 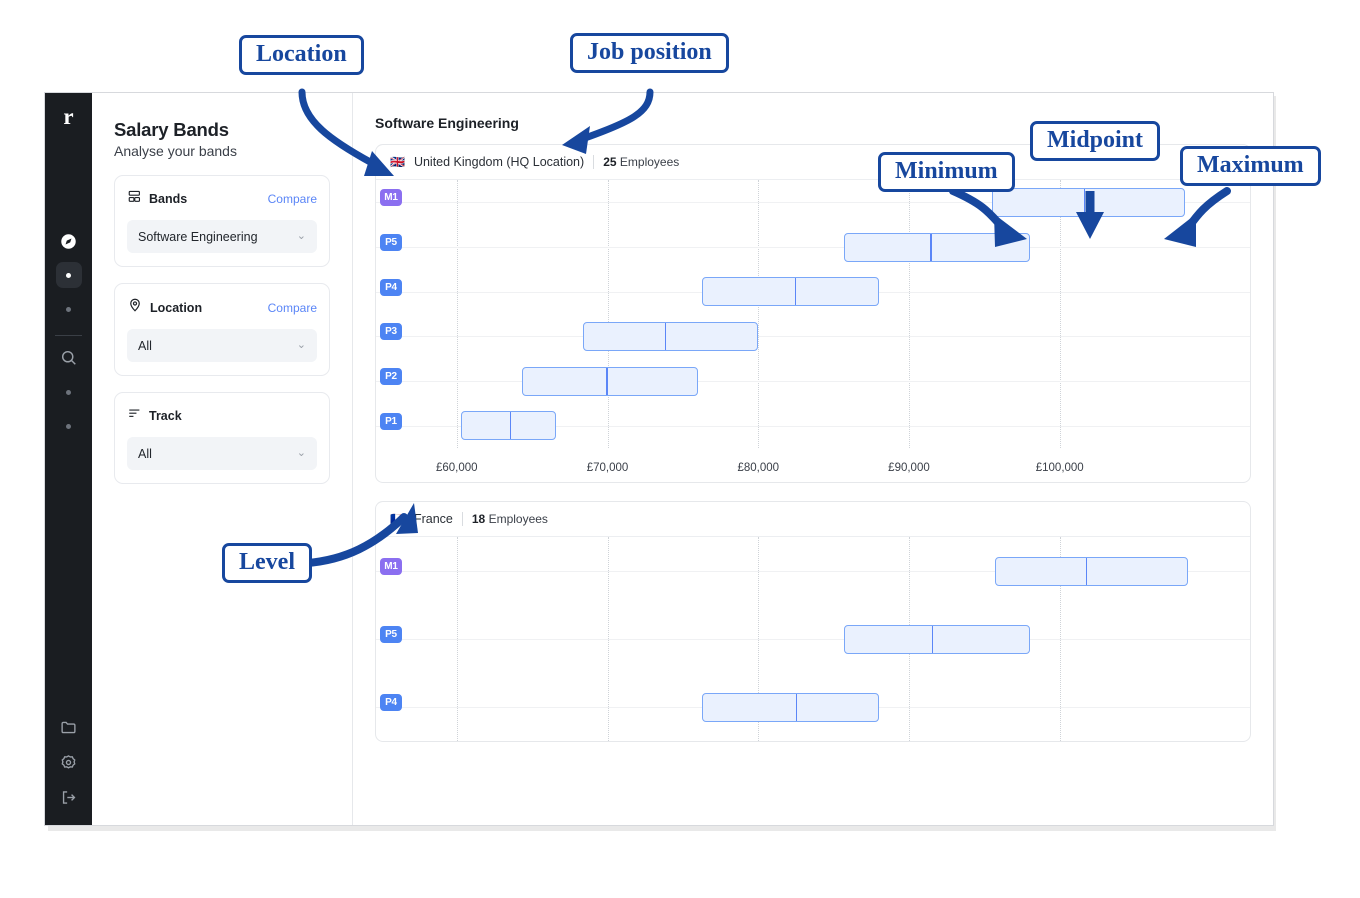 What do you see at coordinates (946, 172) in the screenshot?
I see `annotation-minimum: Minimum` at bounding box center [946, 172].